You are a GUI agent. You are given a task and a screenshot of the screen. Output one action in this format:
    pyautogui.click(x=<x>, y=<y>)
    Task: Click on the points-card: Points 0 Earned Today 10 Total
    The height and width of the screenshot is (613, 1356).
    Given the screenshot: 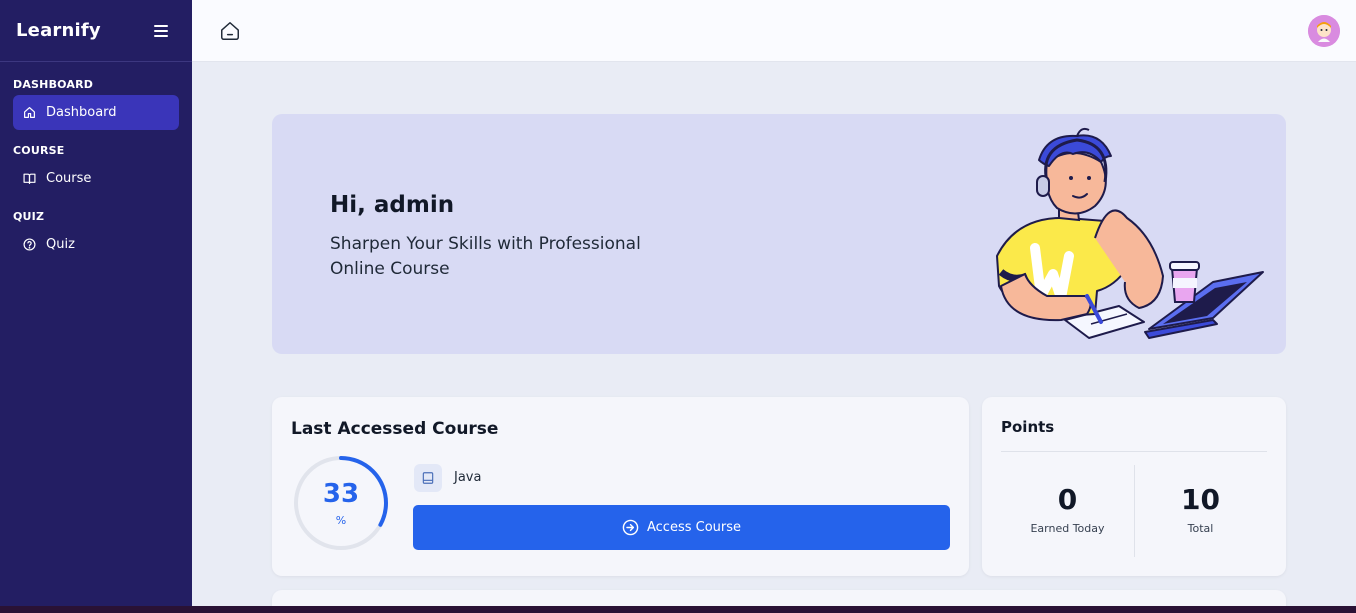 What is the action you would take?
    pyautogui.click(x=1134, y=486)
    